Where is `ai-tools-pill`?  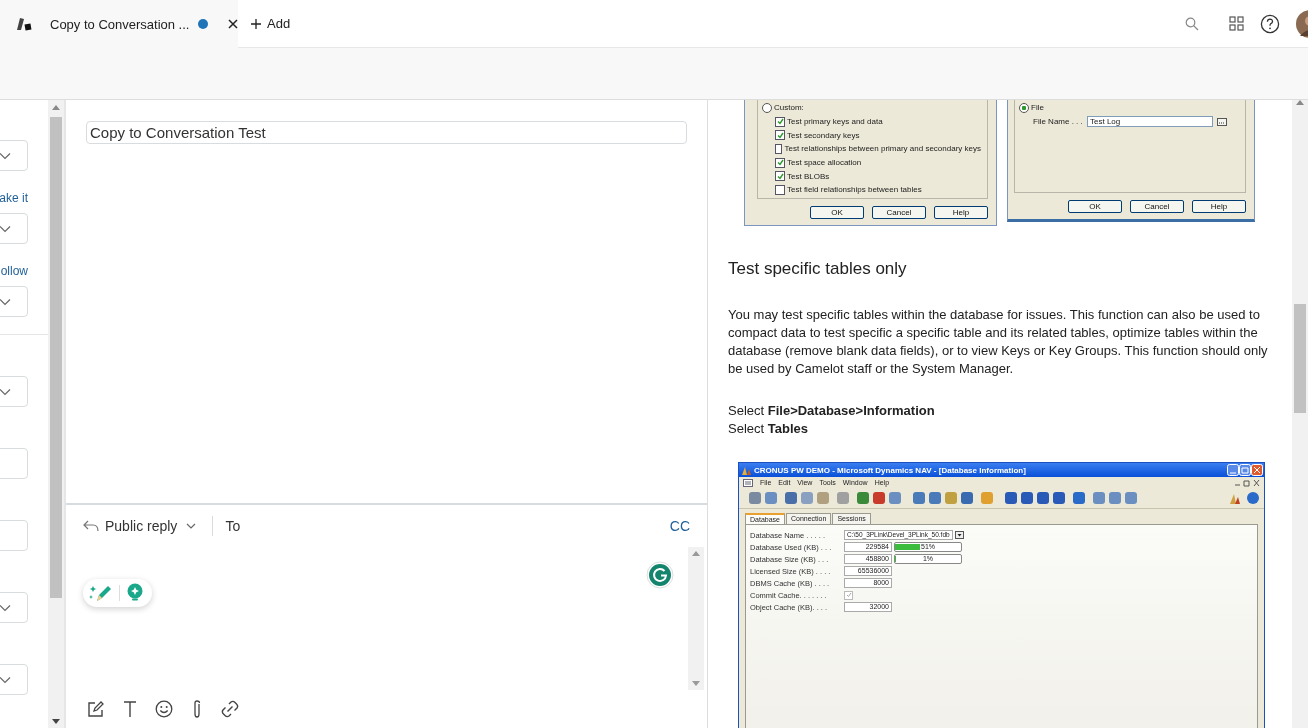 ai-tools-pill is located at coordinates (117, 593).